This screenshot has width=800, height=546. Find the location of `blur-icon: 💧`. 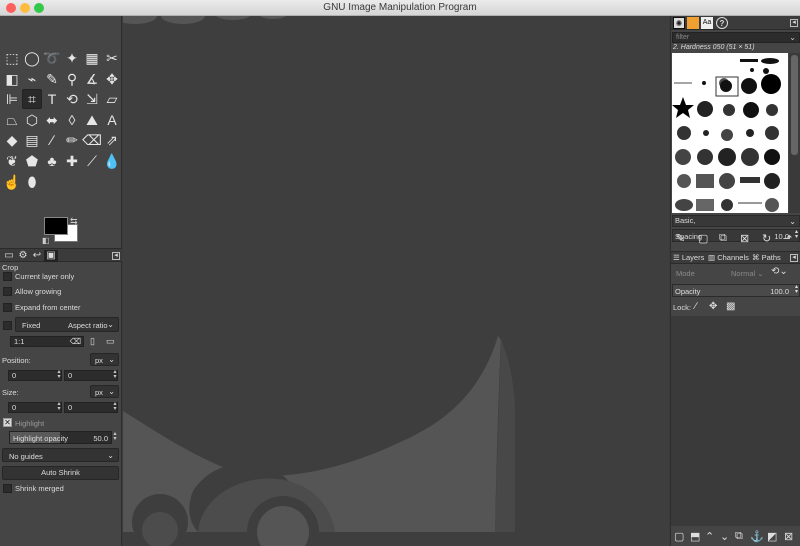

blur-icon: 💧 is located at coordinates (112, 161).